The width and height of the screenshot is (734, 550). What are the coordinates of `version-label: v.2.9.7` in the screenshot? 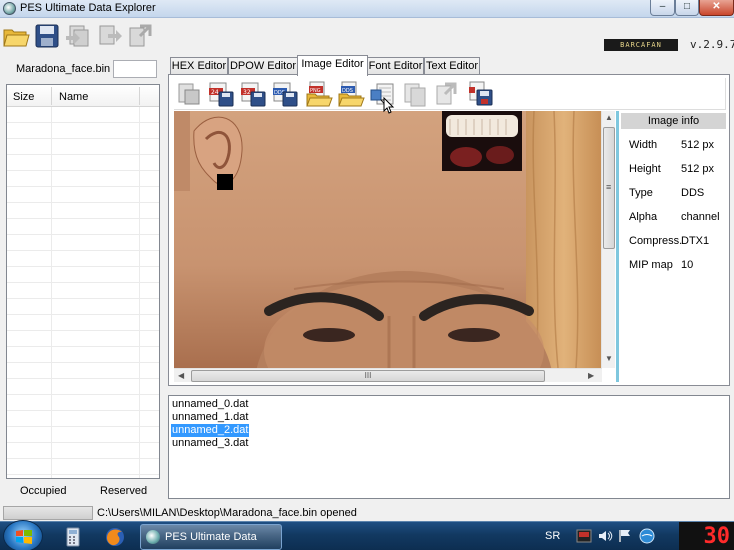 It's located at (712, 44).